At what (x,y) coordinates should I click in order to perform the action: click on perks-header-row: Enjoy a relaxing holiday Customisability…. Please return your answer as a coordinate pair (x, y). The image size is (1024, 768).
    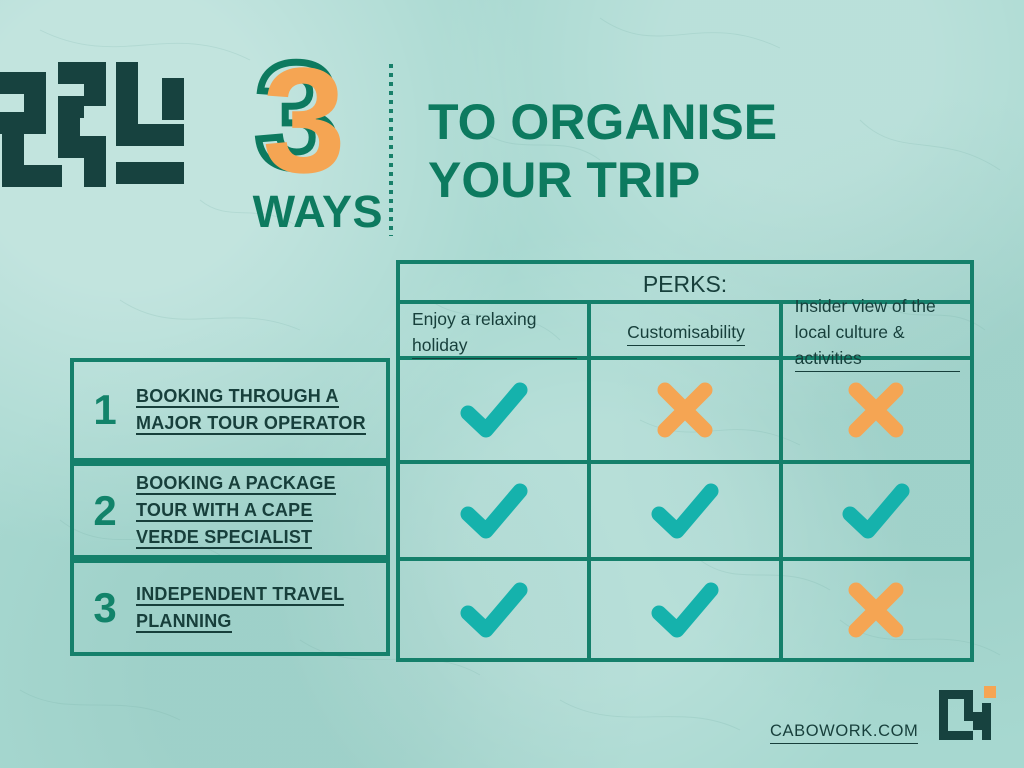
    Looking at the image, I should click on (685, 334).